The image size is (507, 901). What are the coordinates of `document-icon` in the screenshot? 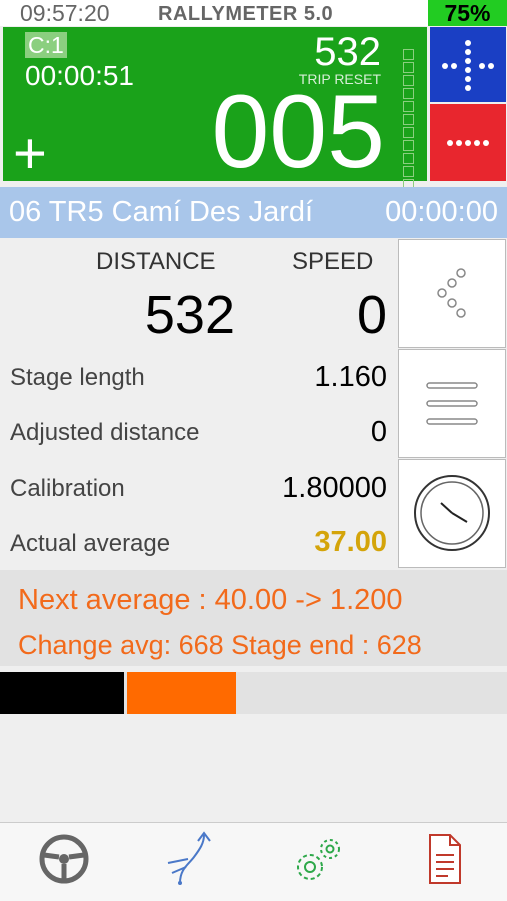 It's located at (445, 859).